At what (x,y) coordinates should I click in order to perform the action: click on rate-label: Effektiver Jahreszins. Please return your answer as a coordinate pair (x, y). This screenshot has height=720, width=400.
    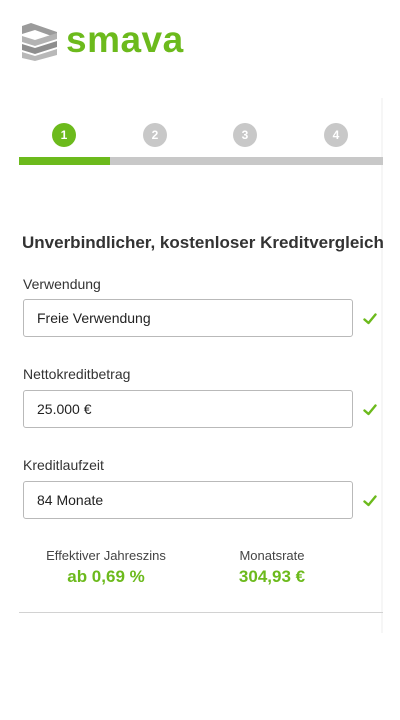
    Looking at the image, I should click on (106, 555).